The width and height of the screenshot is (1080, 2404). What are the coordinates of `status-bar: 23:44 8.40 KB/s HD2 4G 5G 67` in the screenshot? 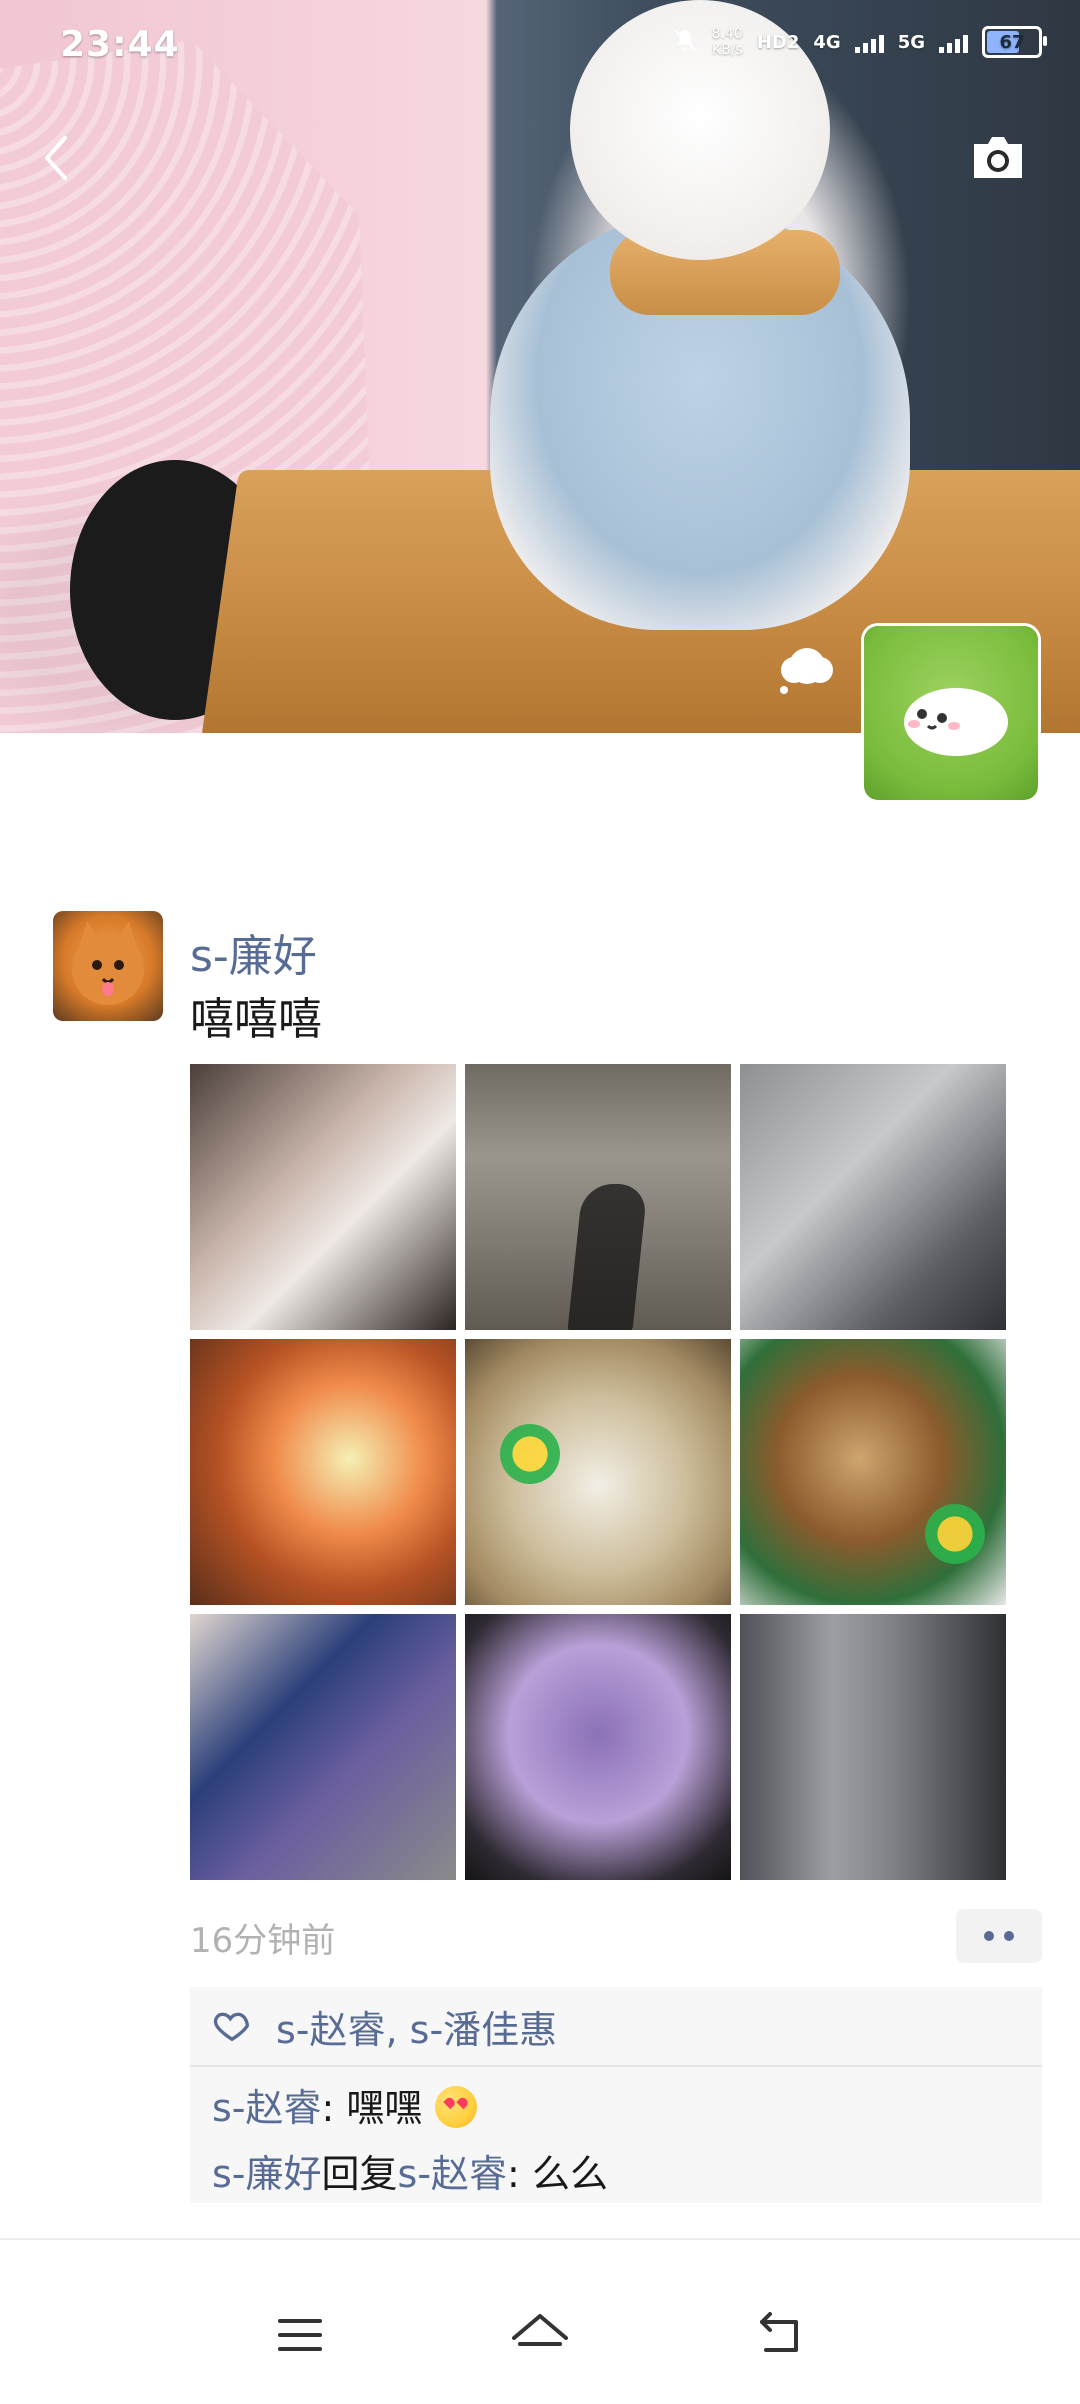 It's located at (540, 48).